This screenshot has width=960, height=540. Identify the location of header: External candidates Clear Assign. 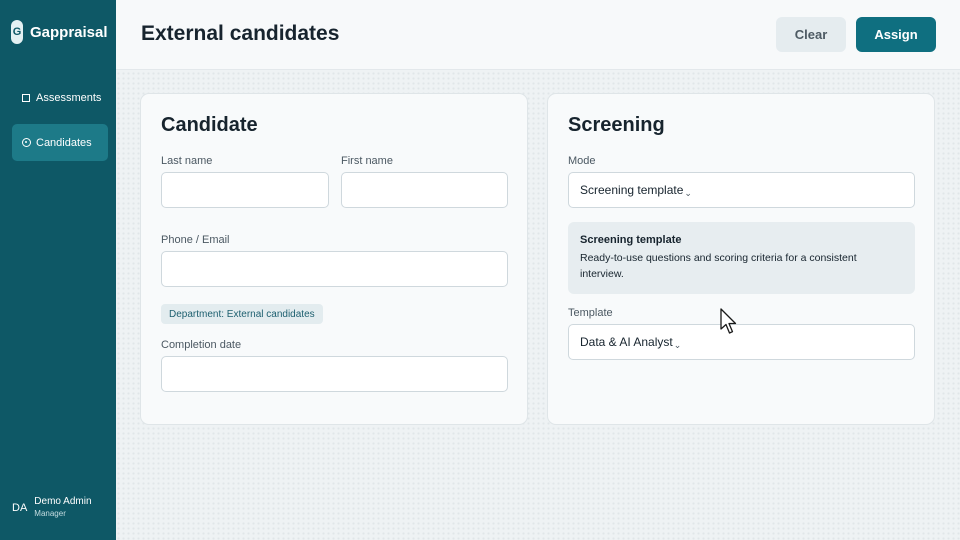
(538, 35).